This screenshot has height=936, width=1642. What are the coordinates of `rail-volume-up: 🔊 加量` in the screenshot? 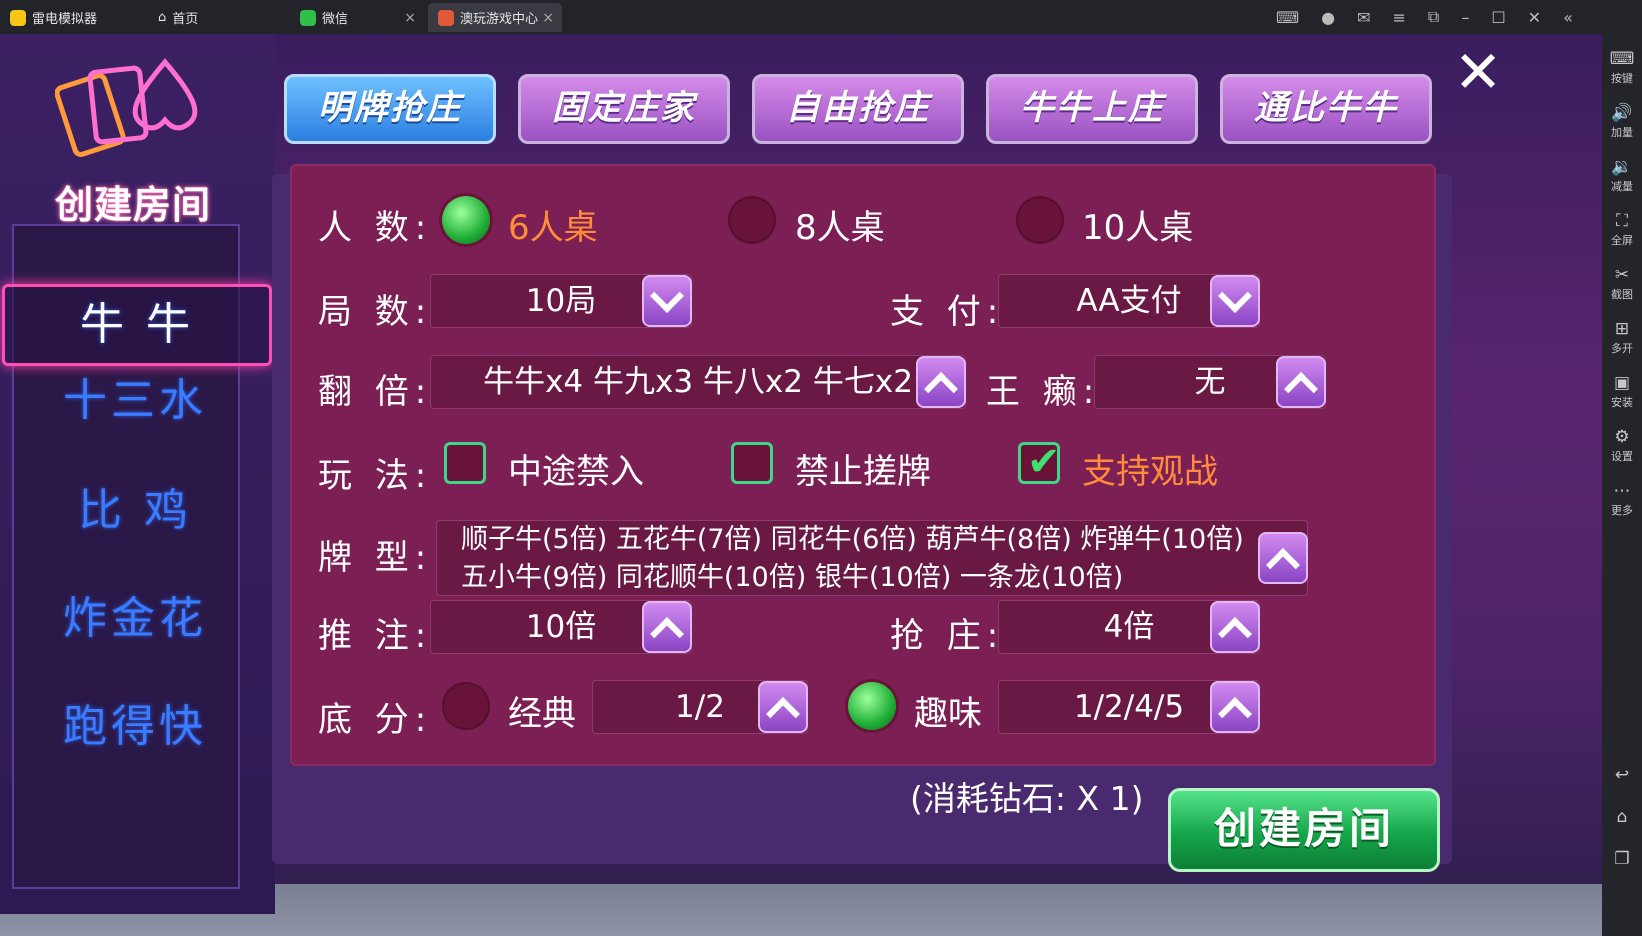 It's located at (1622, 121).